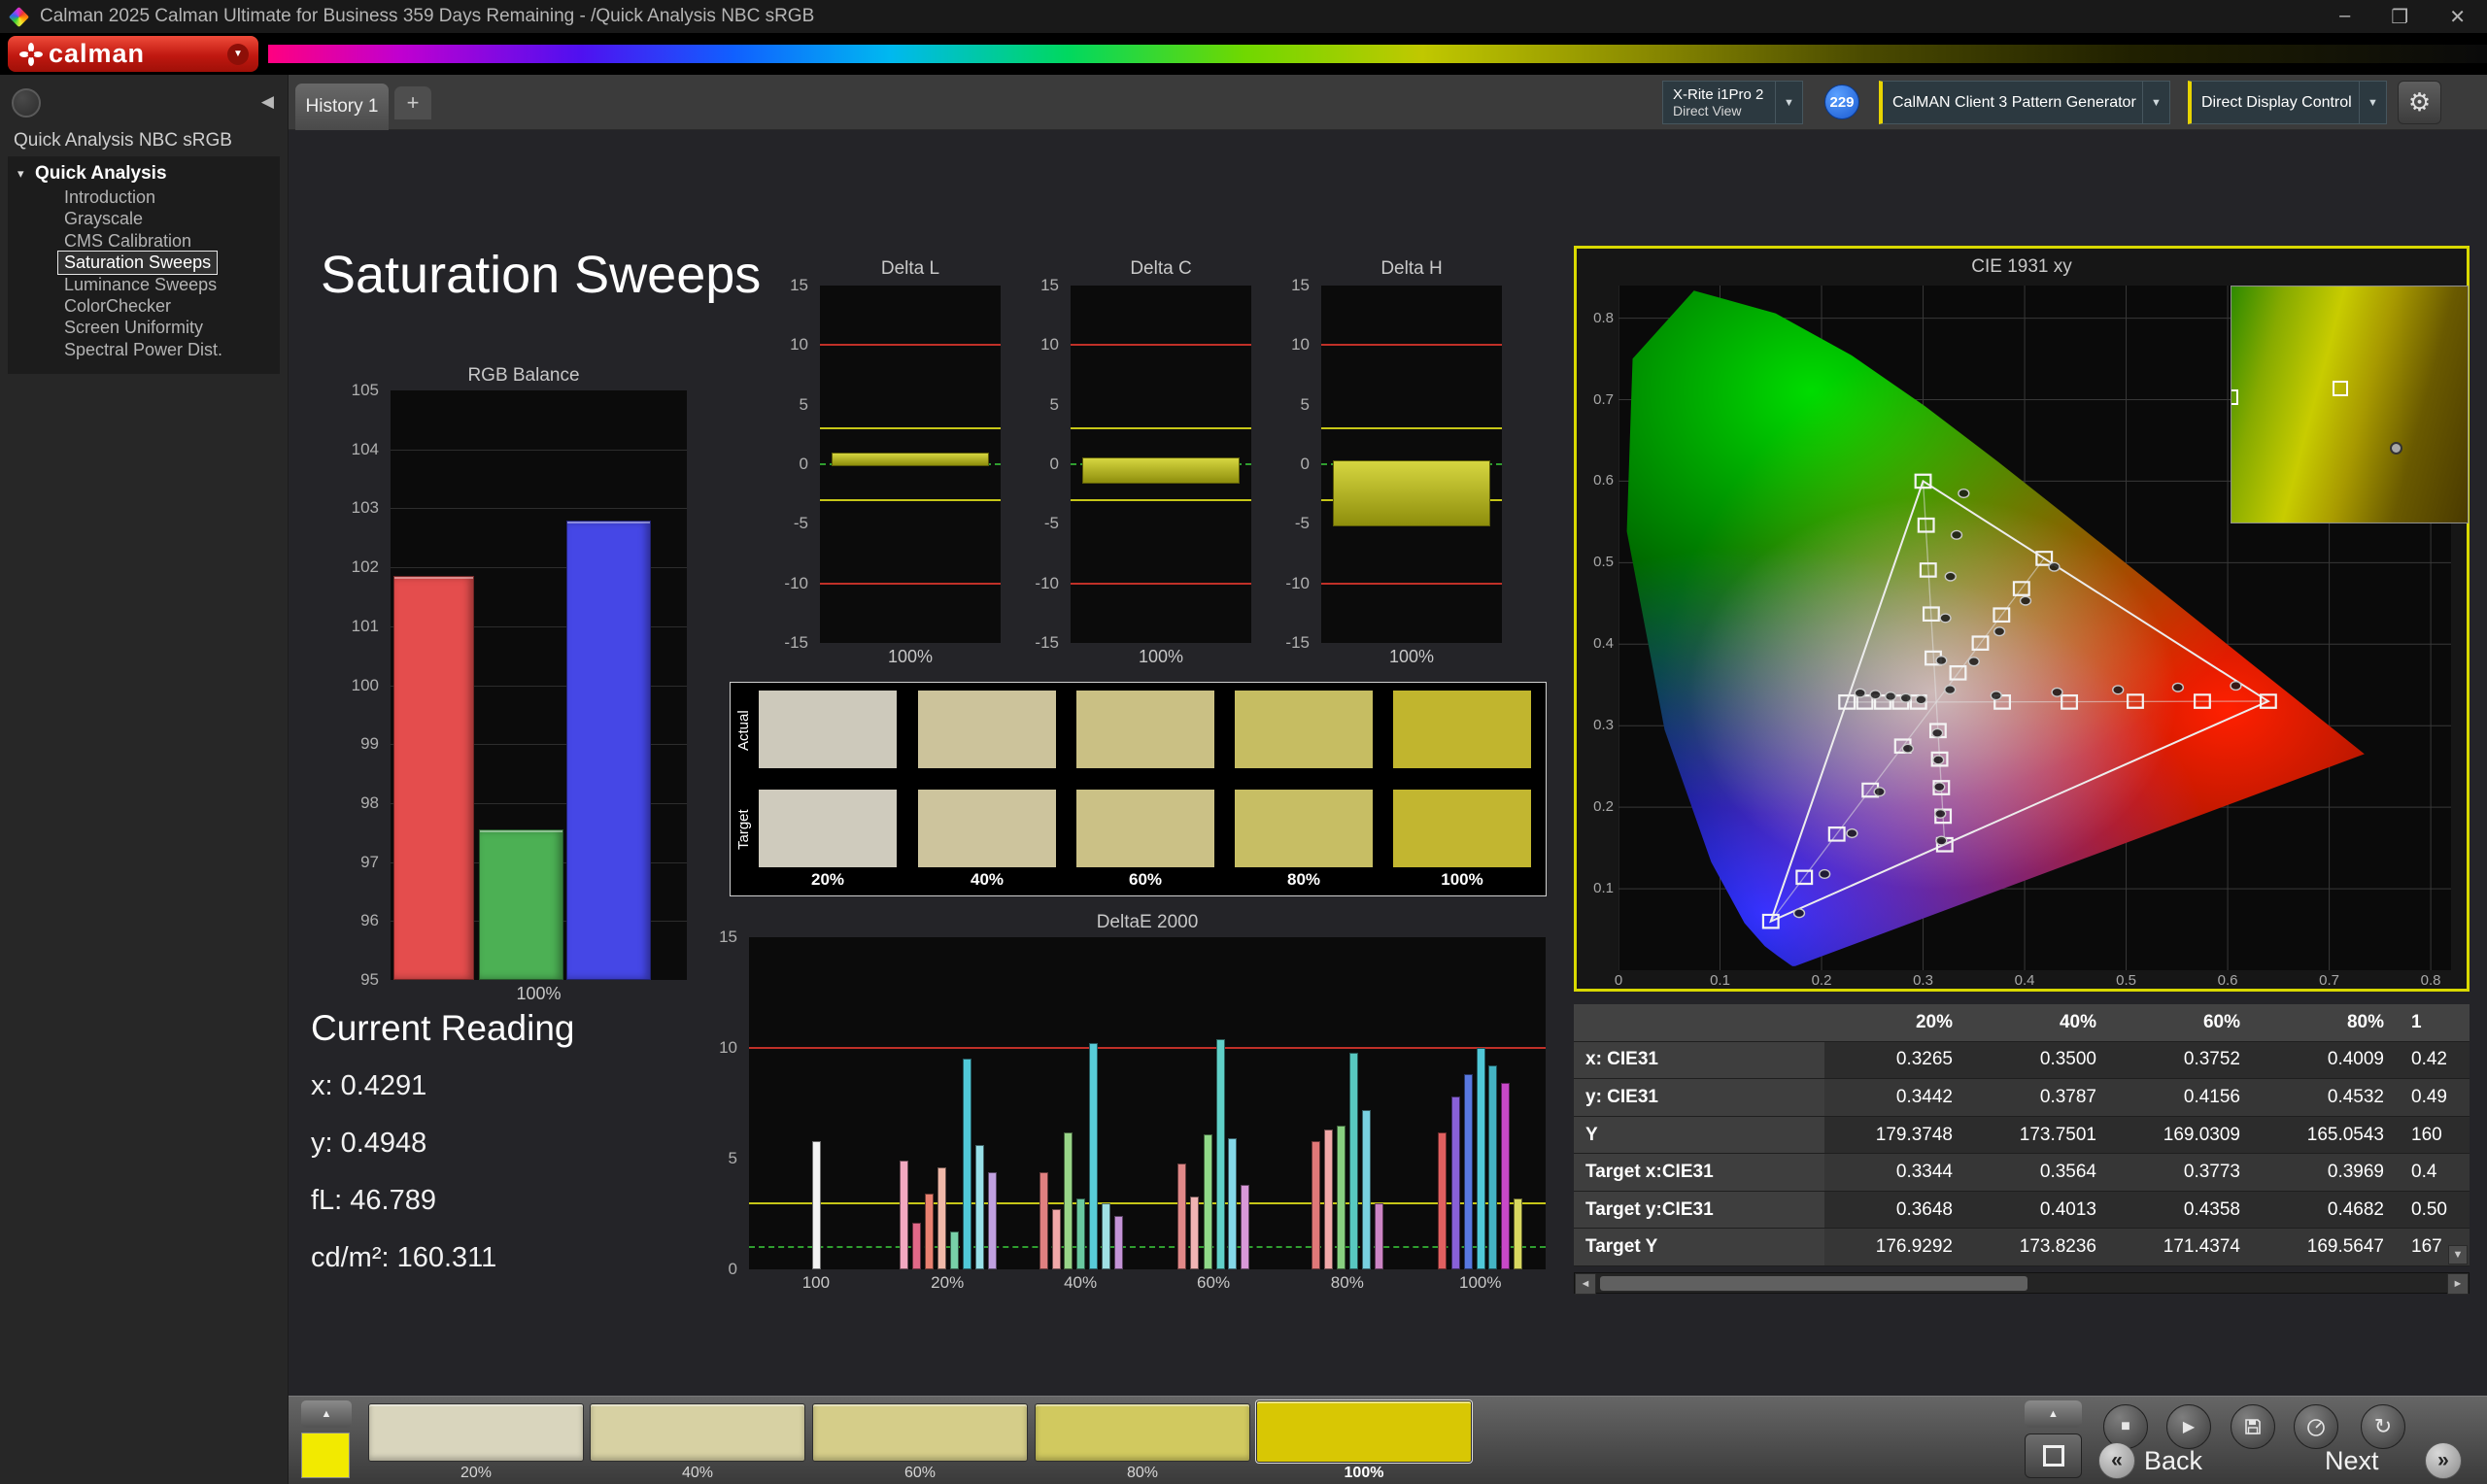  What do you see at coordinates (2443, 1460) in the screenshot?
I see `next-chevron-icon: »` at bounding box center [2443, 1460].